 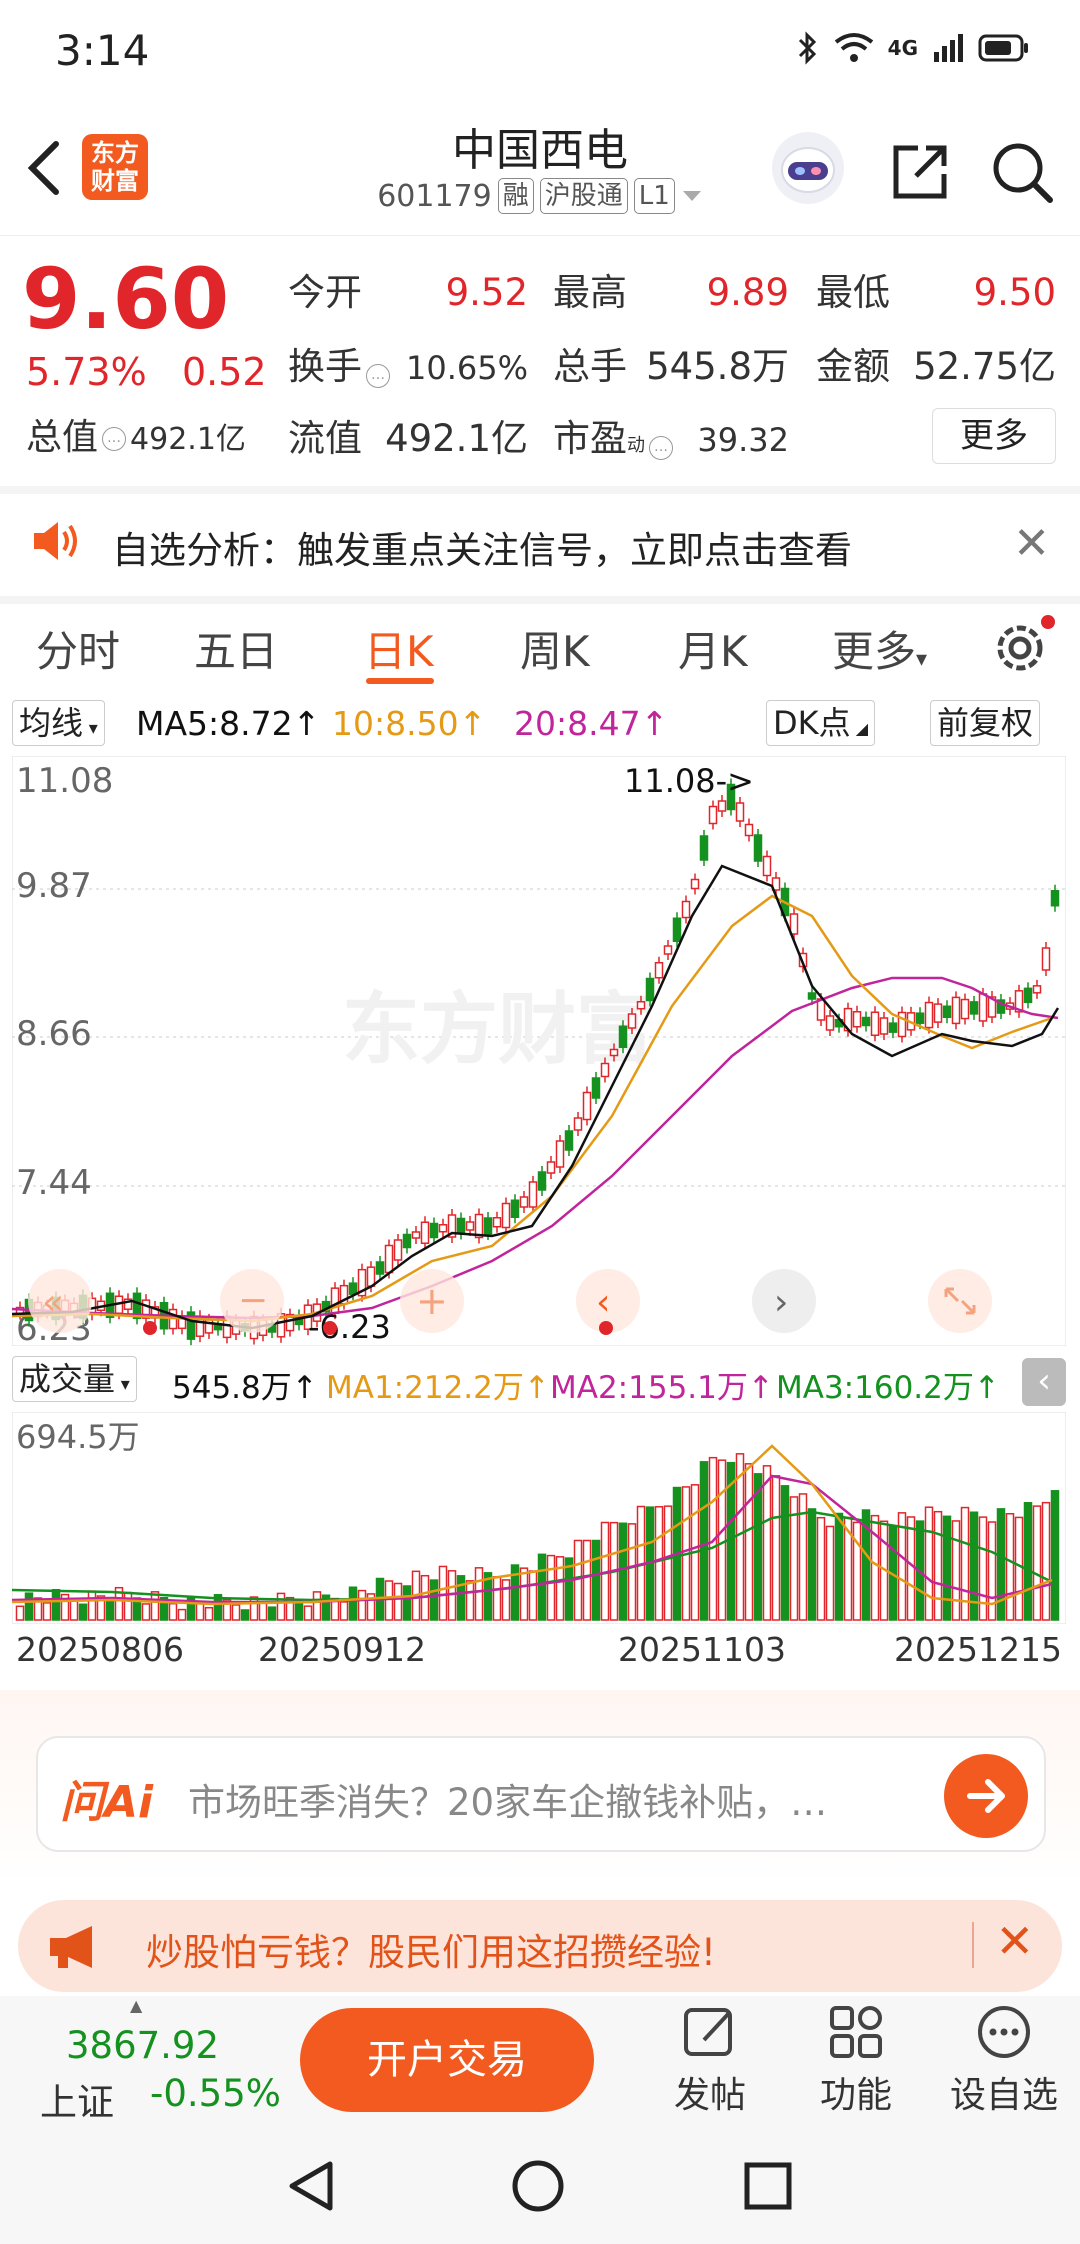 What do you see at coordinates (920, 172) in the screenshot?
I see `share-icon` at bounding box center [920, 172].